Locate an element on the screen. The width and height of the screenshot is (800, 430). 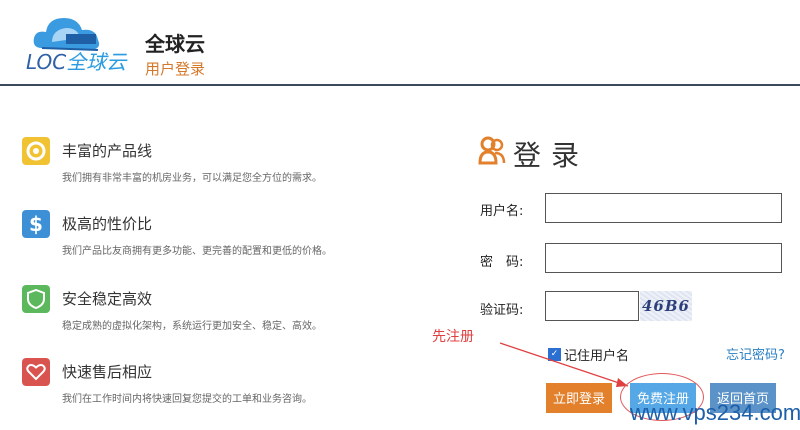
logo-text: LOC全球云 is located at coordinates (76, 62).